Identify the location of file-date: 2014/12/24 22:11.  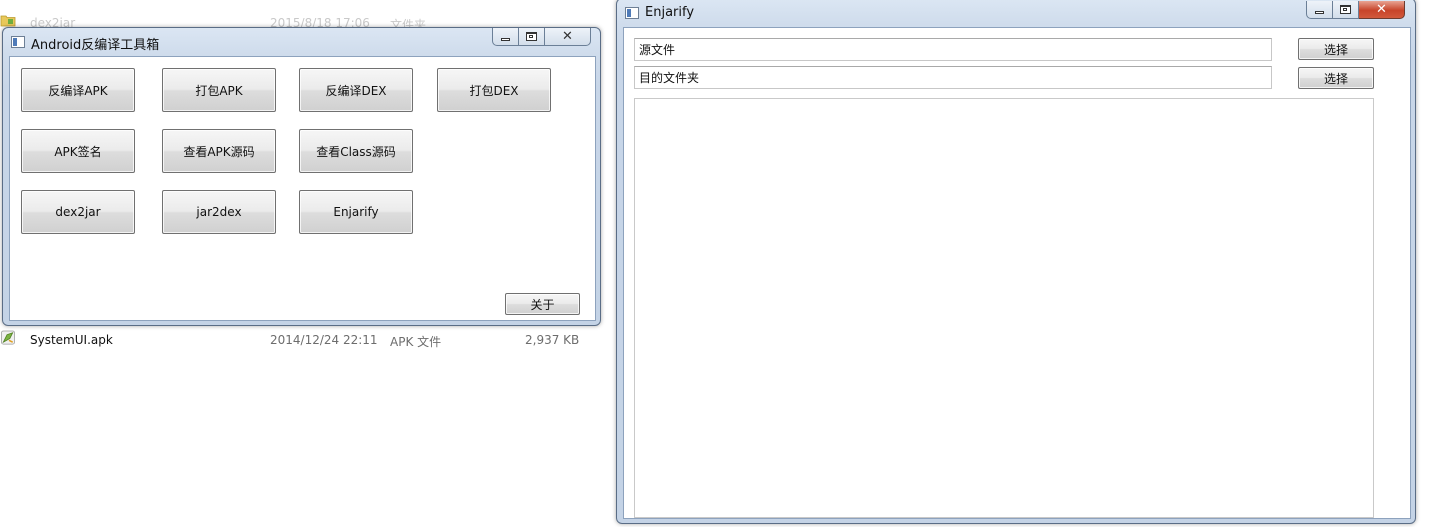
(324, 340).